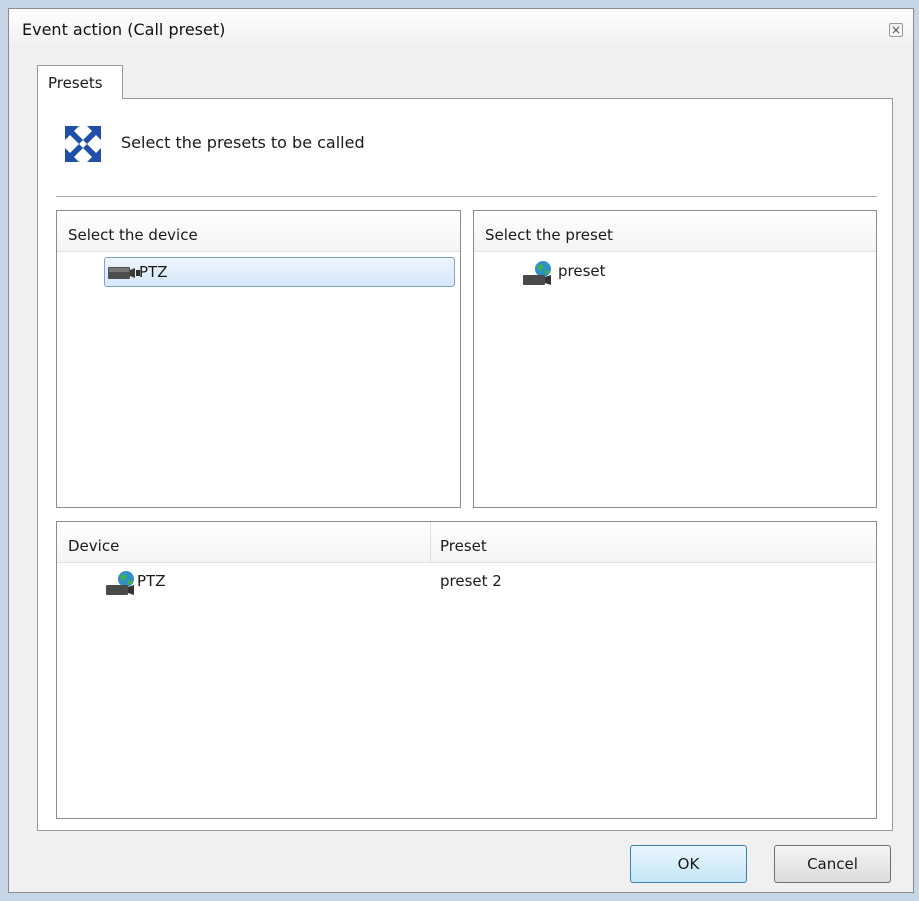 This screenshot has width=919, height=901. Describe the element at coordinates (124, 29) in the screenshot. I see `window-title: Event action (Call preset)` at that location.